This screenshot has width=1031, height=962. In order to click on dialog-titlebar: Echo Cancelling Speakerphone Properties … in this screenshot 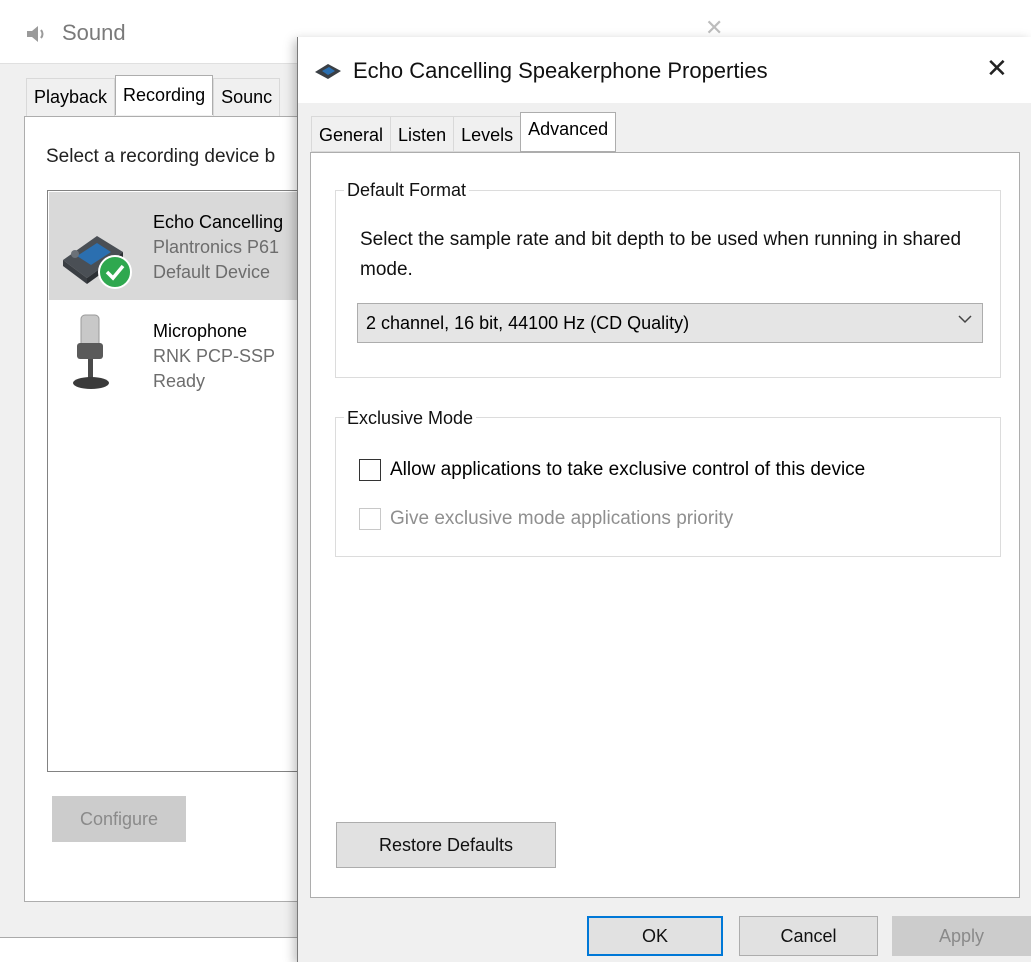, I will do `click(664, 70)`.